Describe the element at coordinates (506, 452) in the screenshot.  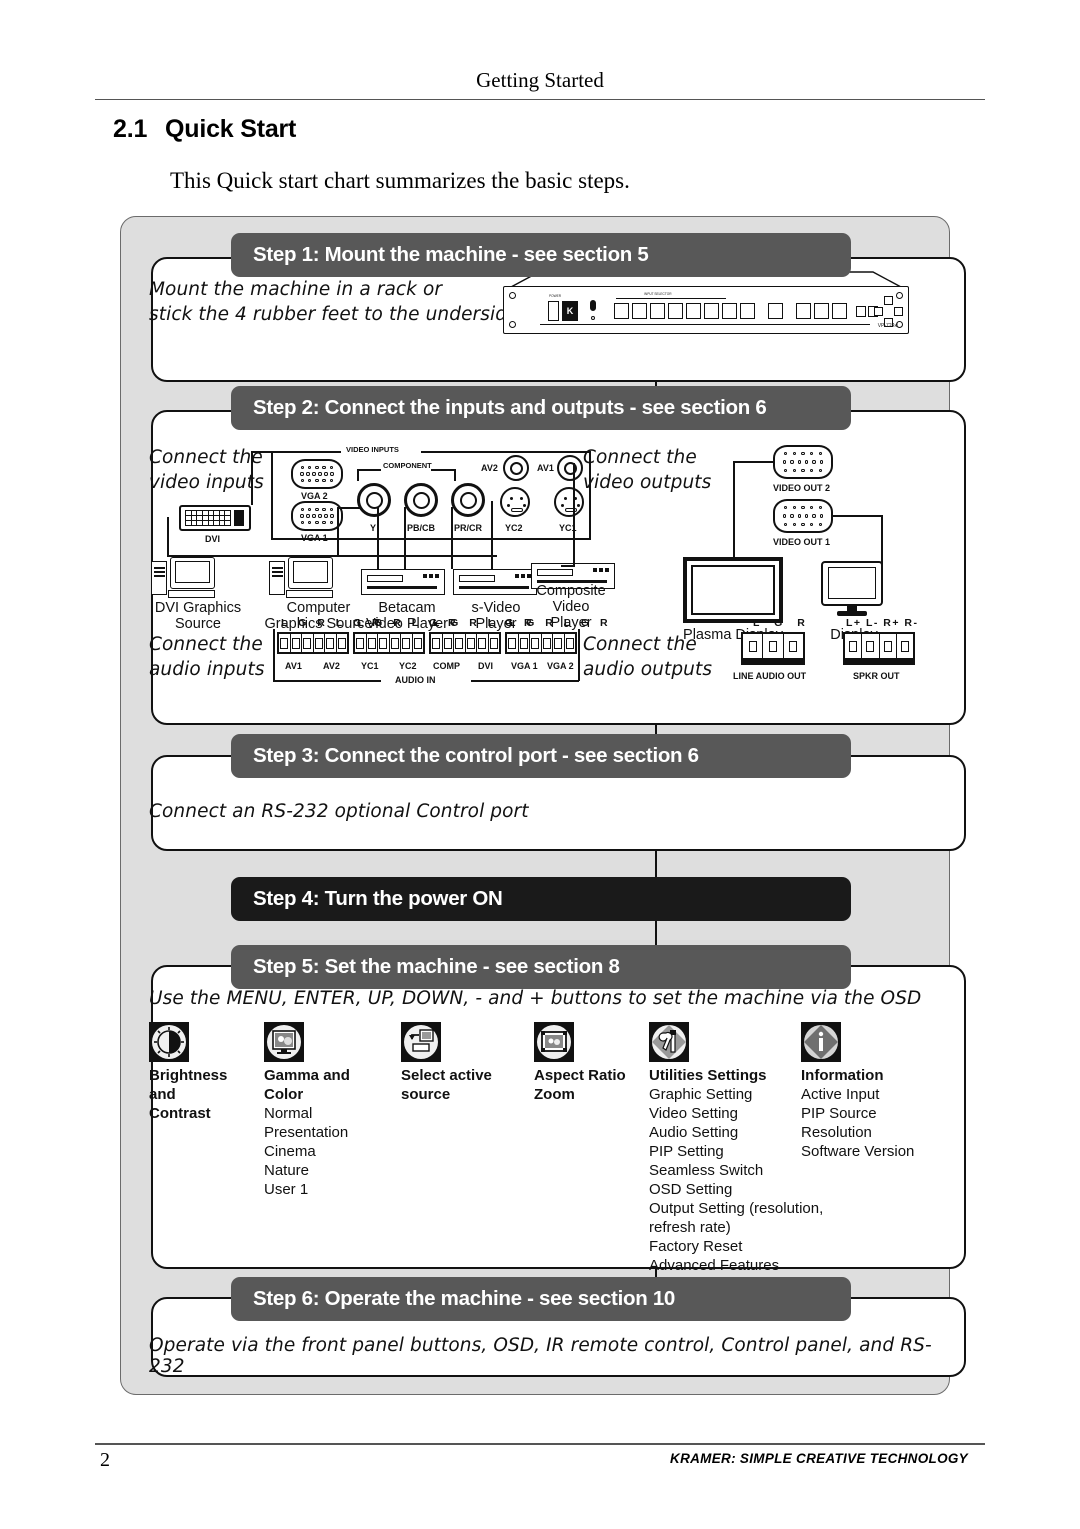
I see `video-inputs-bracket-top2` at that location.